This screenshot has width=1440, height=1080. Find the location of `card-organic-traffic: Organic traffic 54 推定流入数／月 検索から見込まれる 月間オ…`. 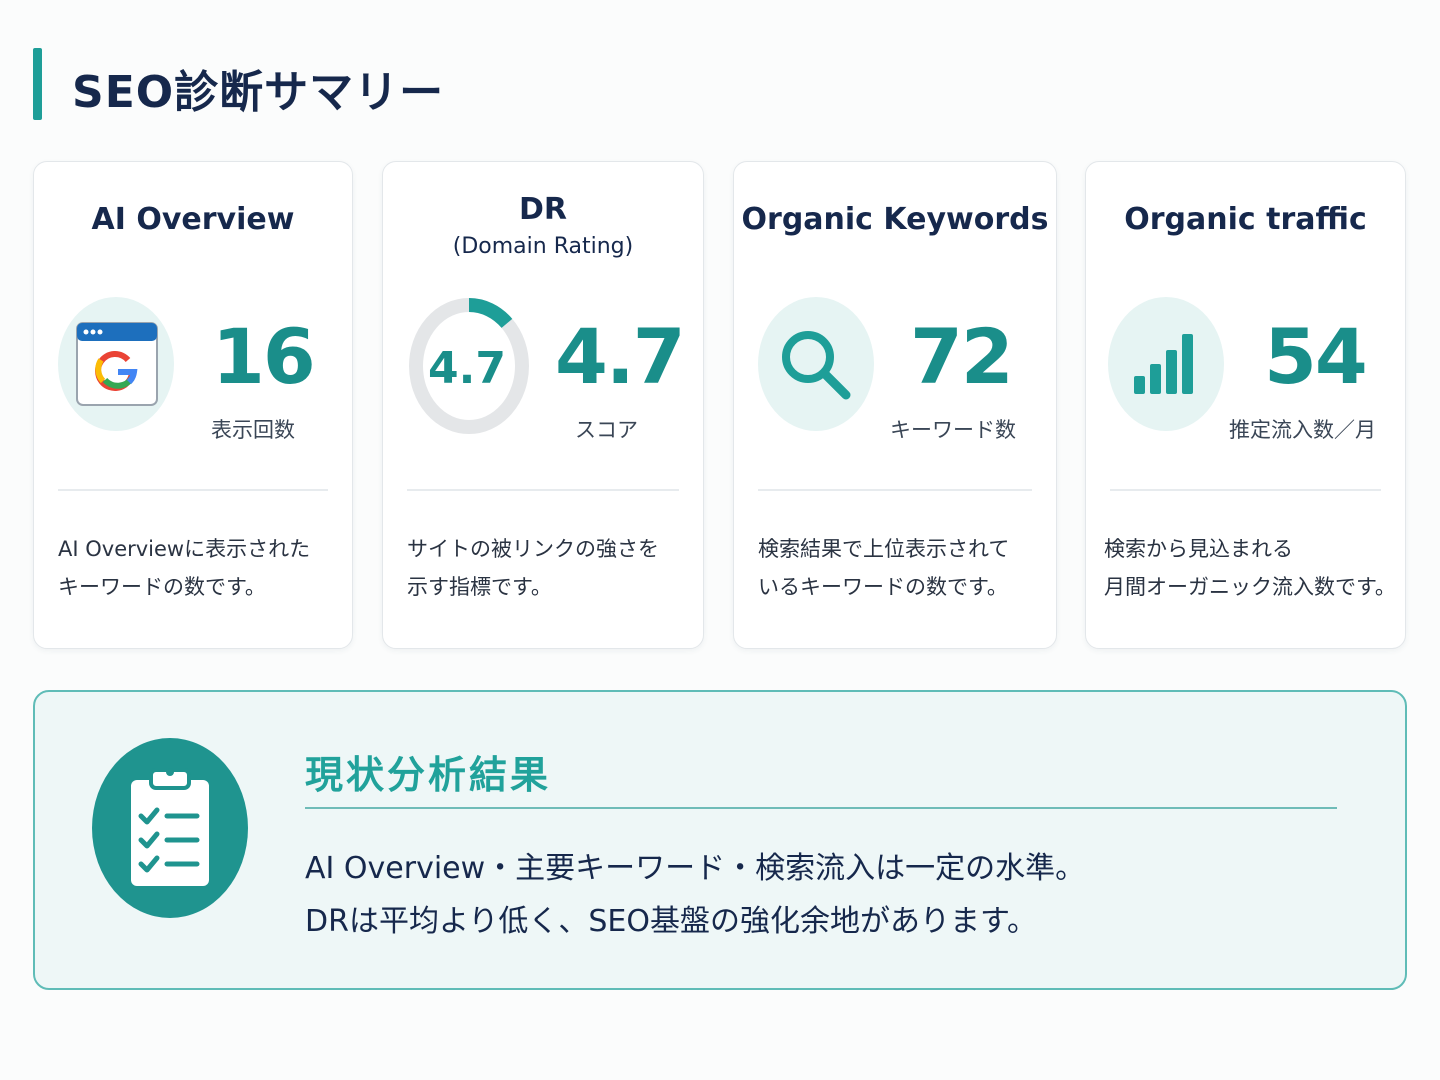

card-organic-traffic: Organic traffic 54 推定流入数／月 検索から見込まれる 月間オ… is located at coordinates (1245, 405).